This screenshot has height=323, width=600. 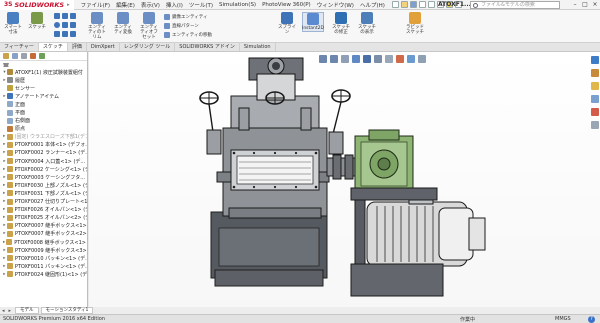 I want to click on tree-item: 平面, so click(x=44, y=112).